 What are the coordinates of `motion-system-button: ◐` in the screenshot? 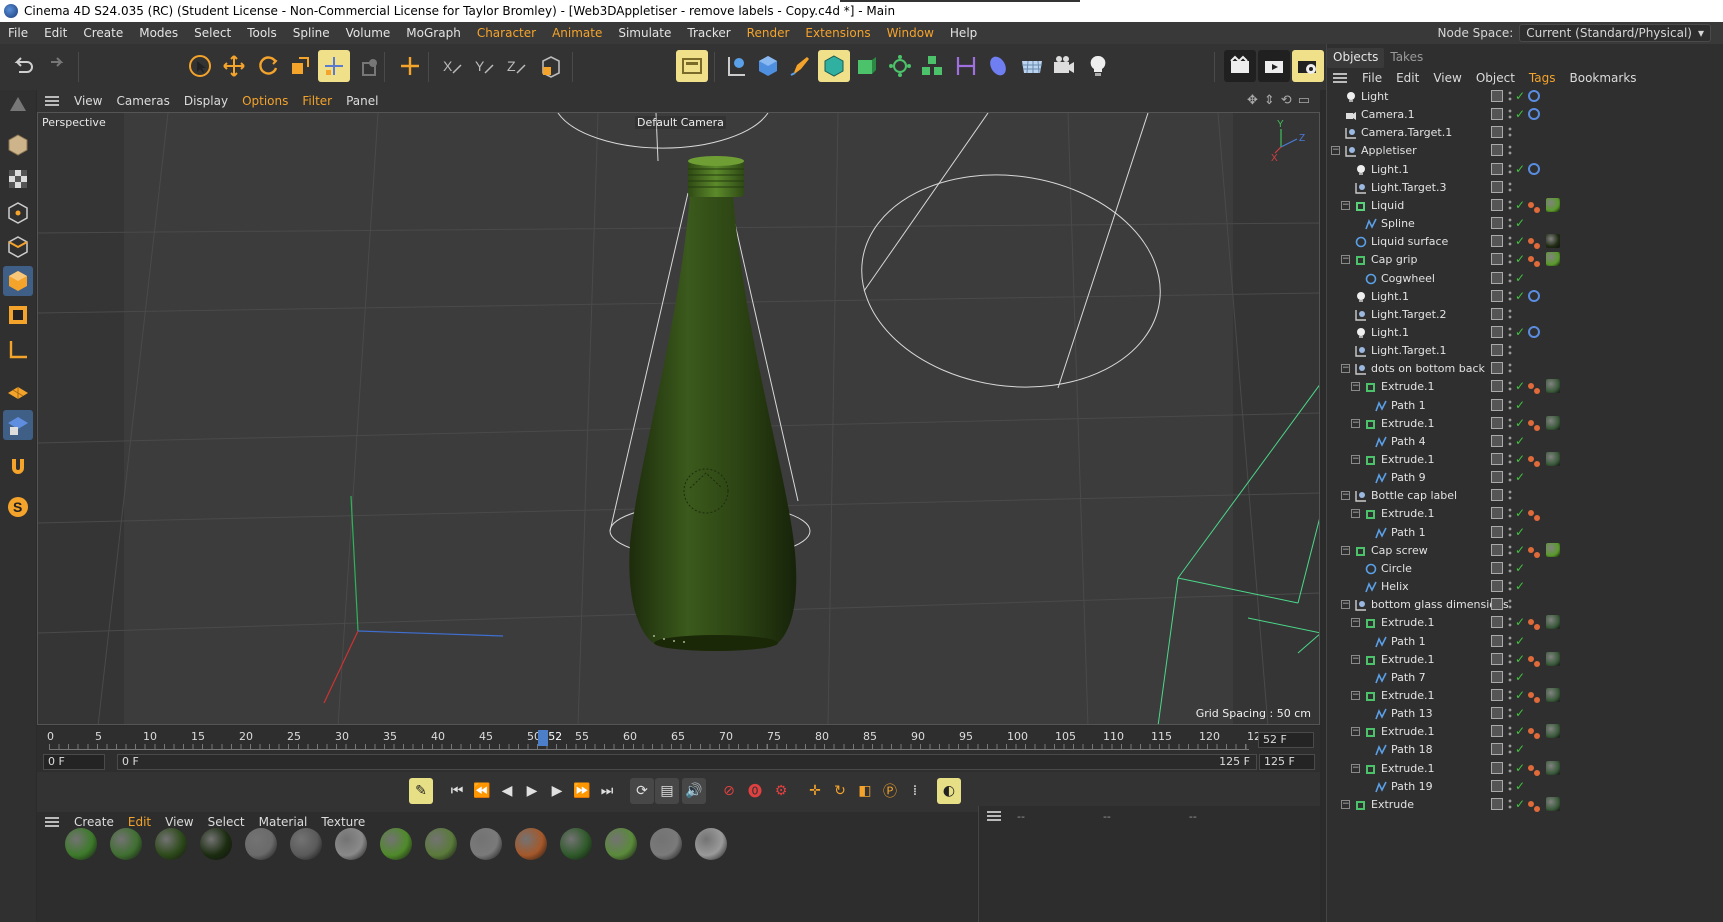 It's located at (949, 791).